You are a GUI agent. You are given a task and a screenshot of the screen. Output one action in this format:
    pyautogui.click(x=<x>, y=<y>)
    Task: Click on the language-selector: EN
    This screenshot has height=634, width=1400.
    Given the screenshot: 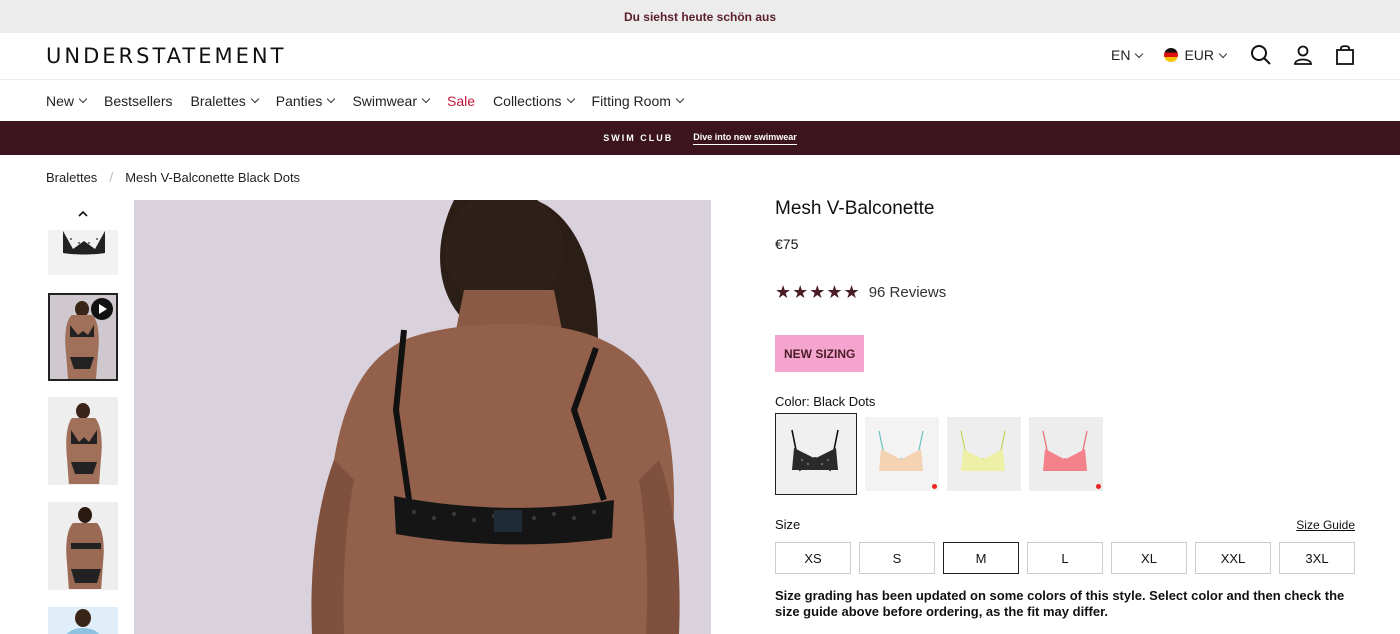 What is the action you would take?
    pyautogui.click(x=1127, y=55)
    